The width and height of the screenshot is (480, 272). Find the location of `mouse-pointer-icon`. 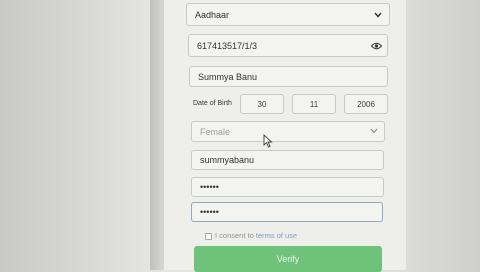

mouse-pointer-icon is located at coordinates (268, 140).